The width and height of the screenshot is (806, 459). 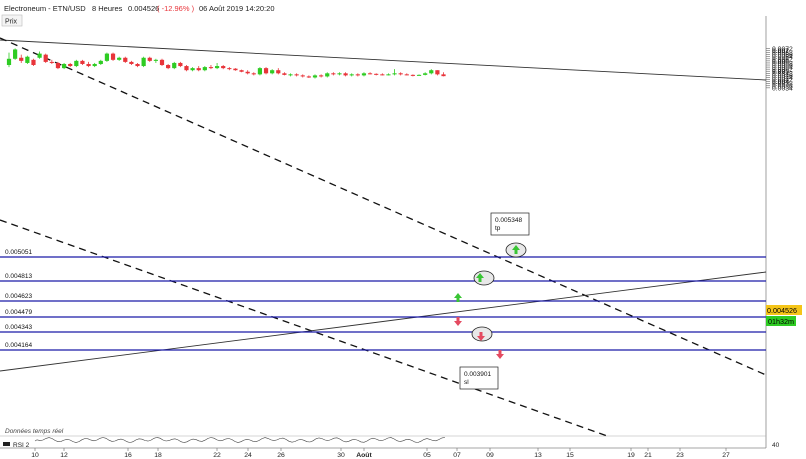 I want to click on x-tick-label: 07, so click(x=457, y=455).